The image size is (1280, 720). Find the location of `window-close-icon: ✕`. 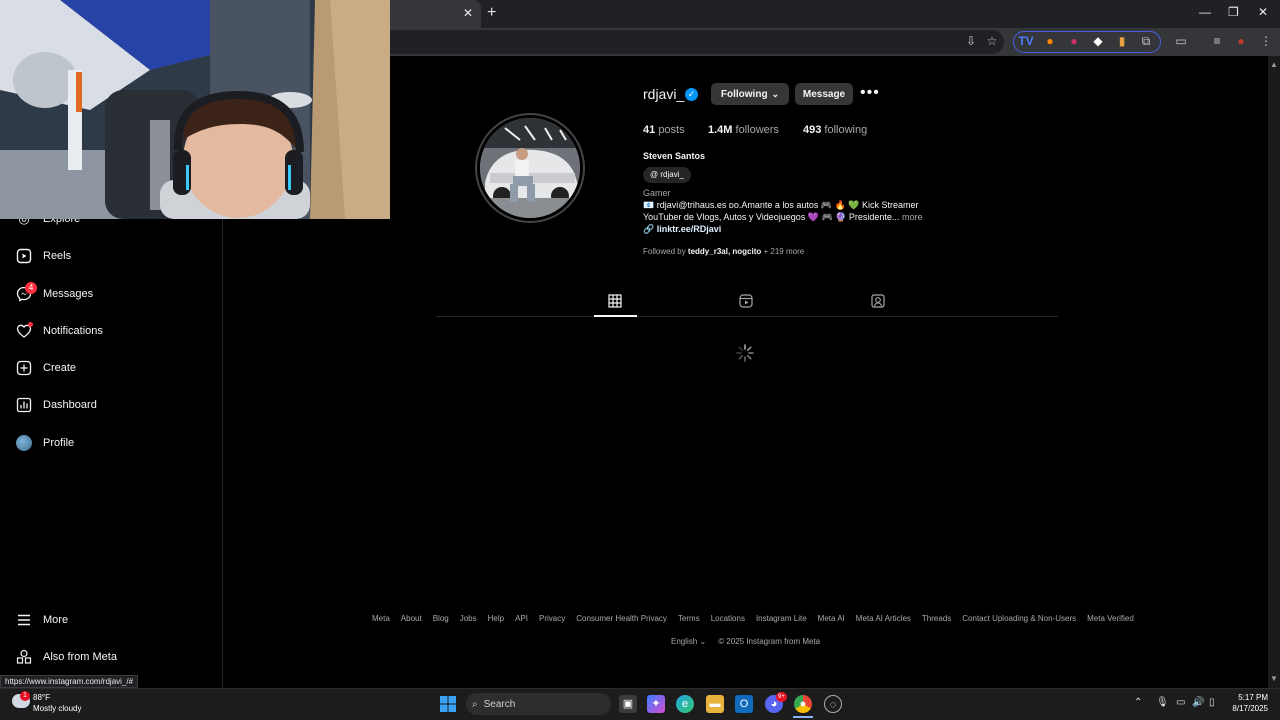

window-close-icon: ✕ is located at coordinates (1263, 12).